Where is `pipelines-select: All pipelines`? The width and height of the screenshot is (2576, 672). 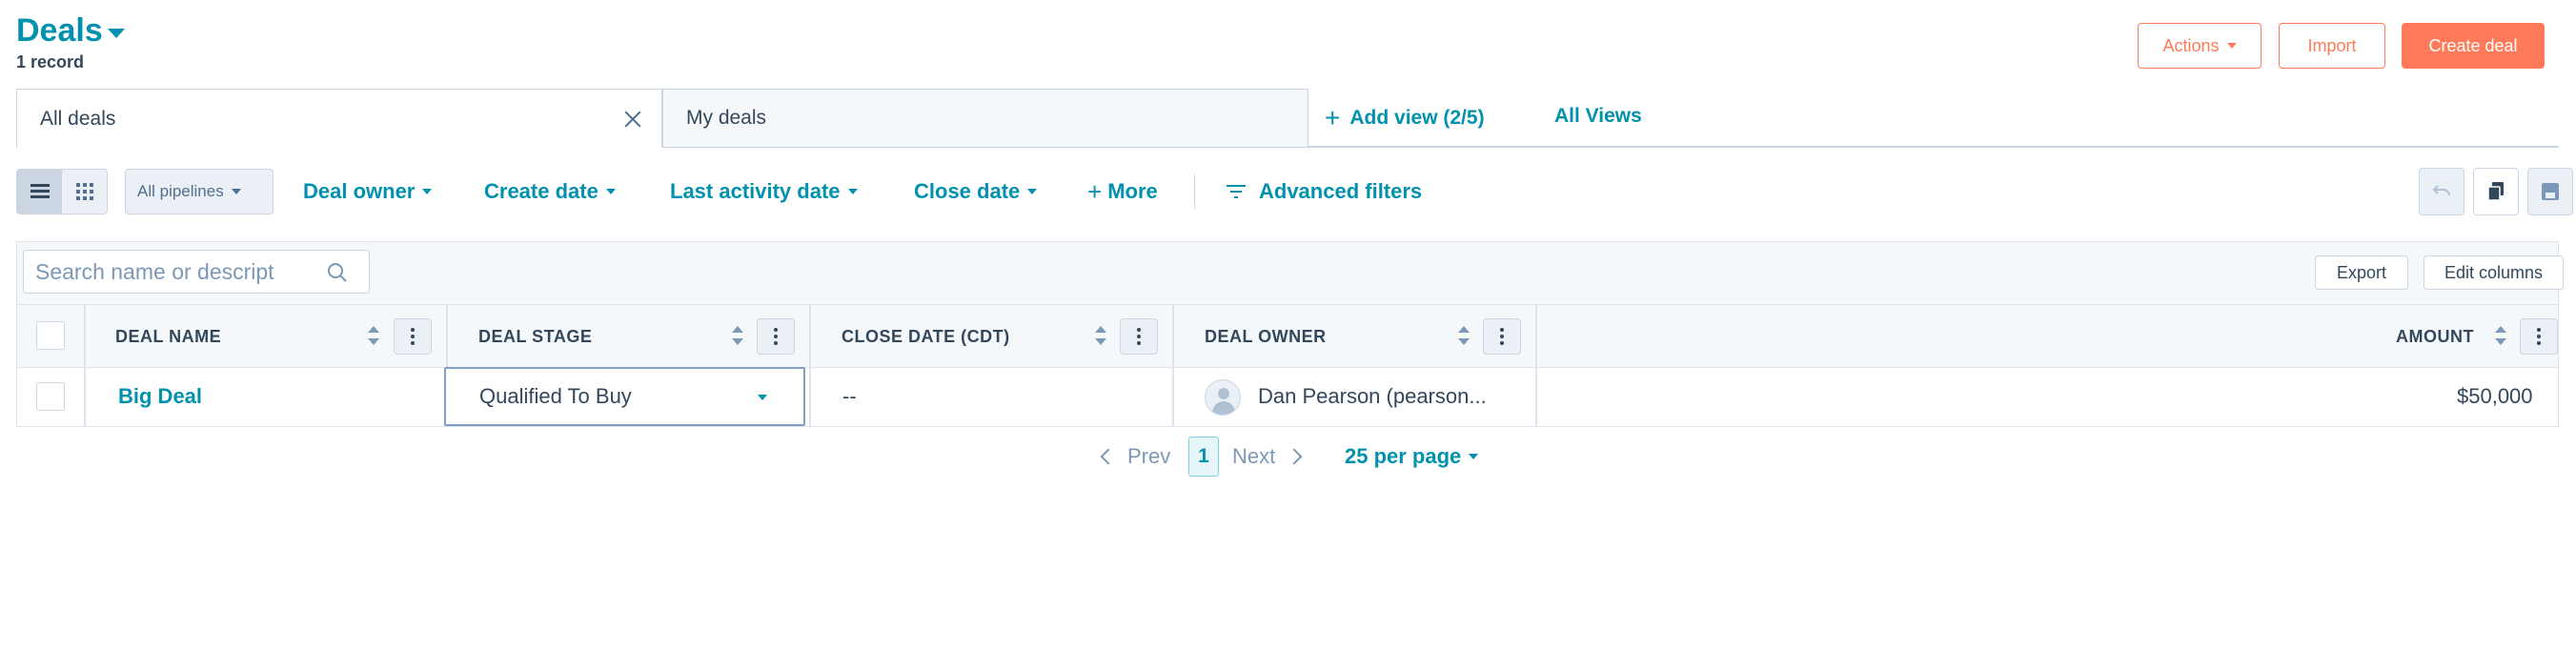 pipelines-select: All pipelines is located at coordinates (200, 191).